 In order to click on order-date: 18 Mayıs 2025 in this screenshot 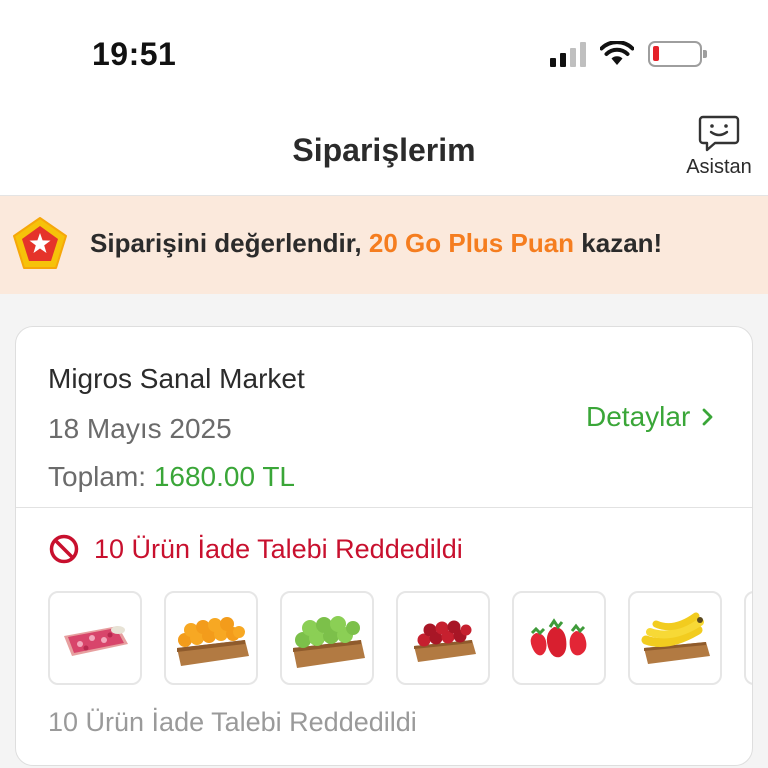, I will do `click(140, 428)`.